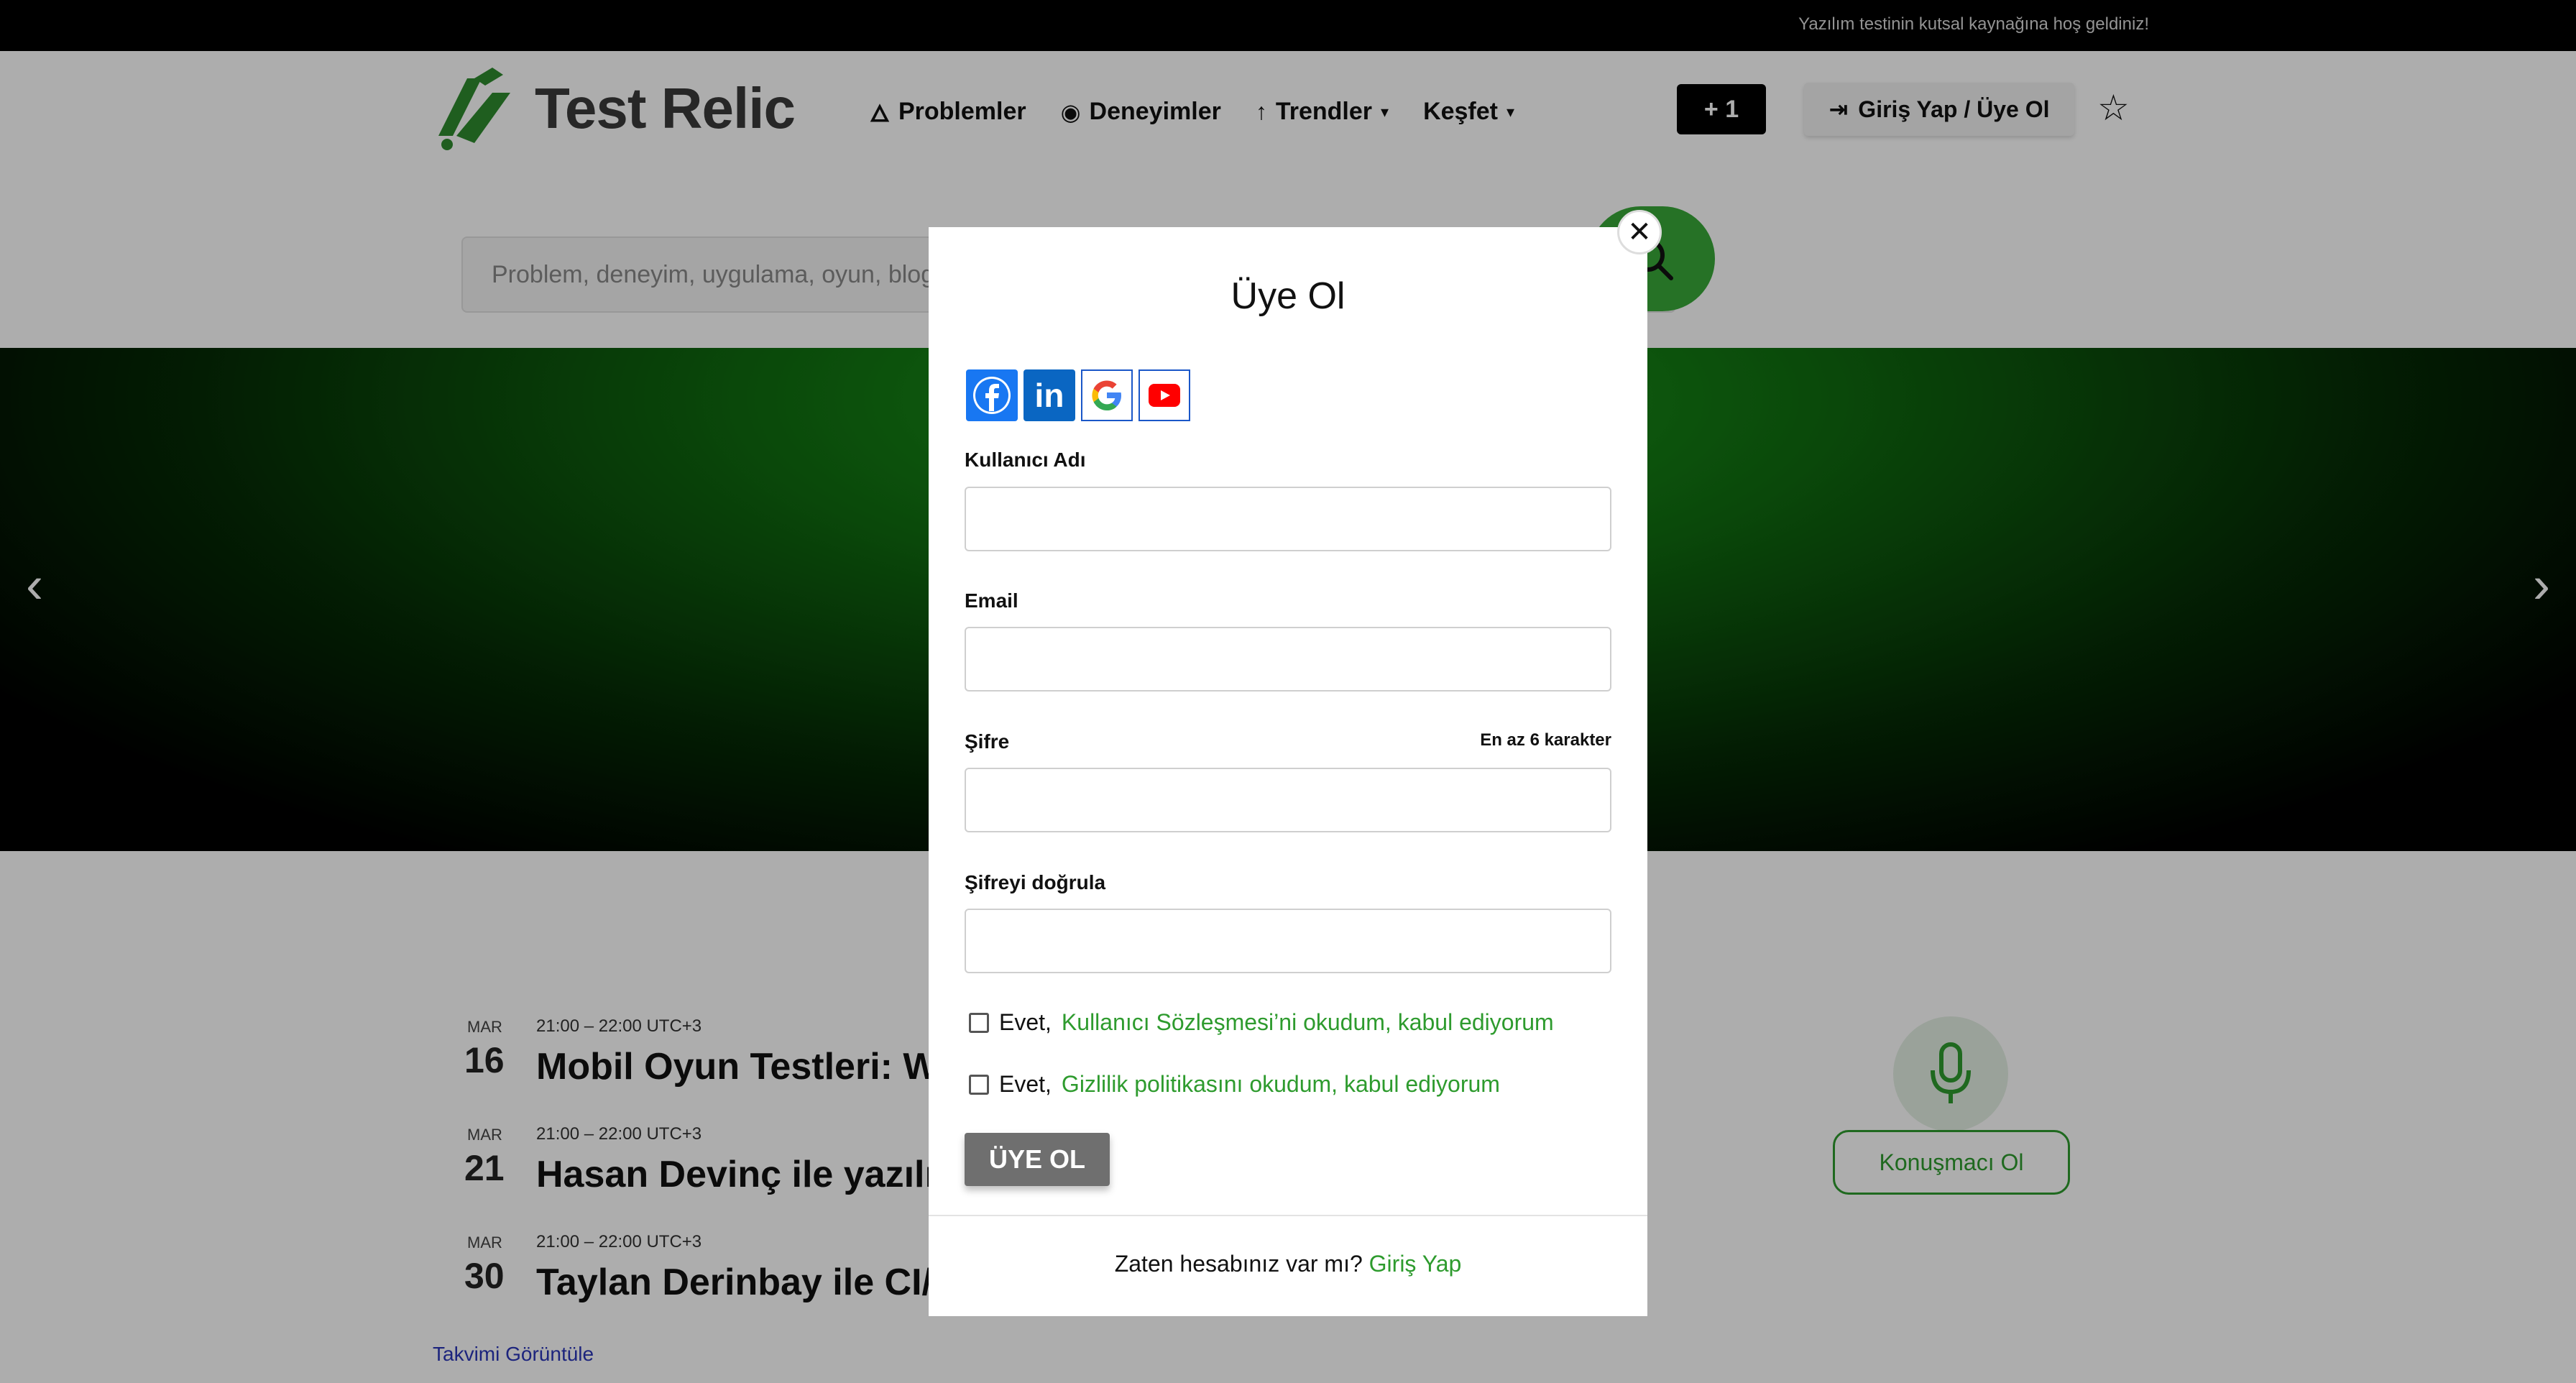  Describe the element at coordinates (1288, 519) in the screenshot. I see `username-input` at that location.